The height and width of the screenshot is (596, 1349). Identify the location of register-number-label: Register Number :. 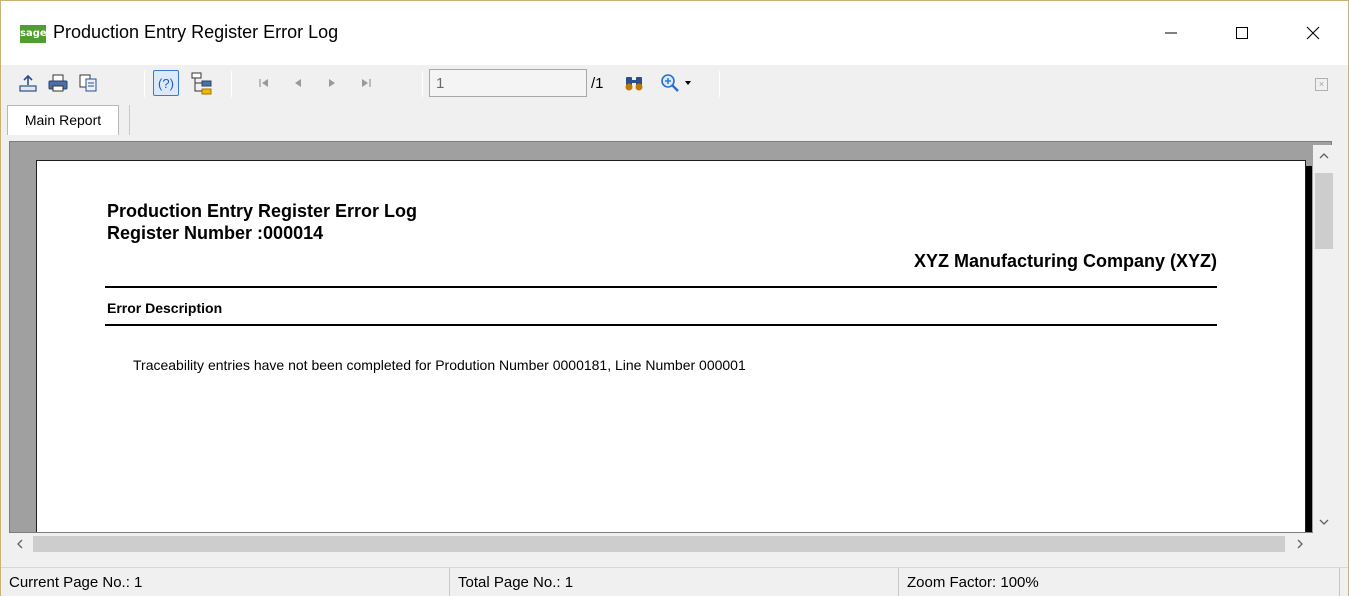
(185, 233).